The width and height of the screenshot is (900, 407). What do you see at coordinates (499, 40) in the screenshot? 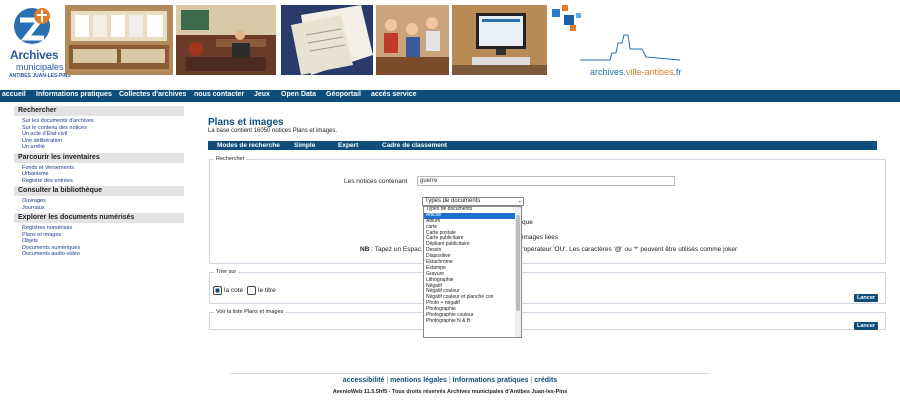
I see `header-photo-computer` at bounding box center [499, 40].